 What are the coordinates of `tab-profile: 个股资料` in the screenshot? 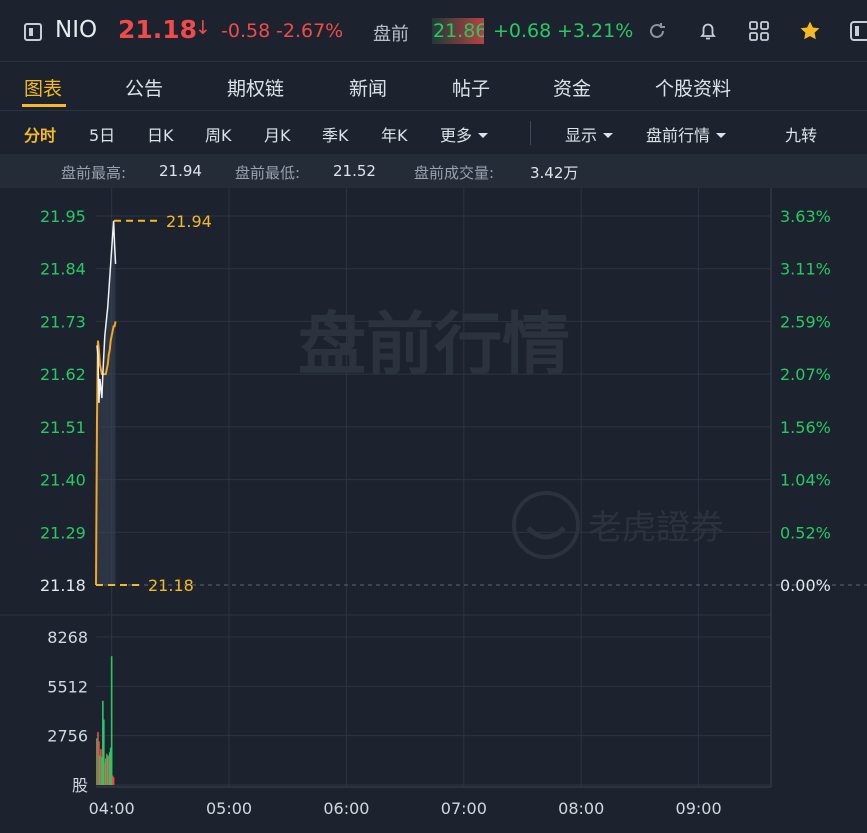 It's located at (693, 87).